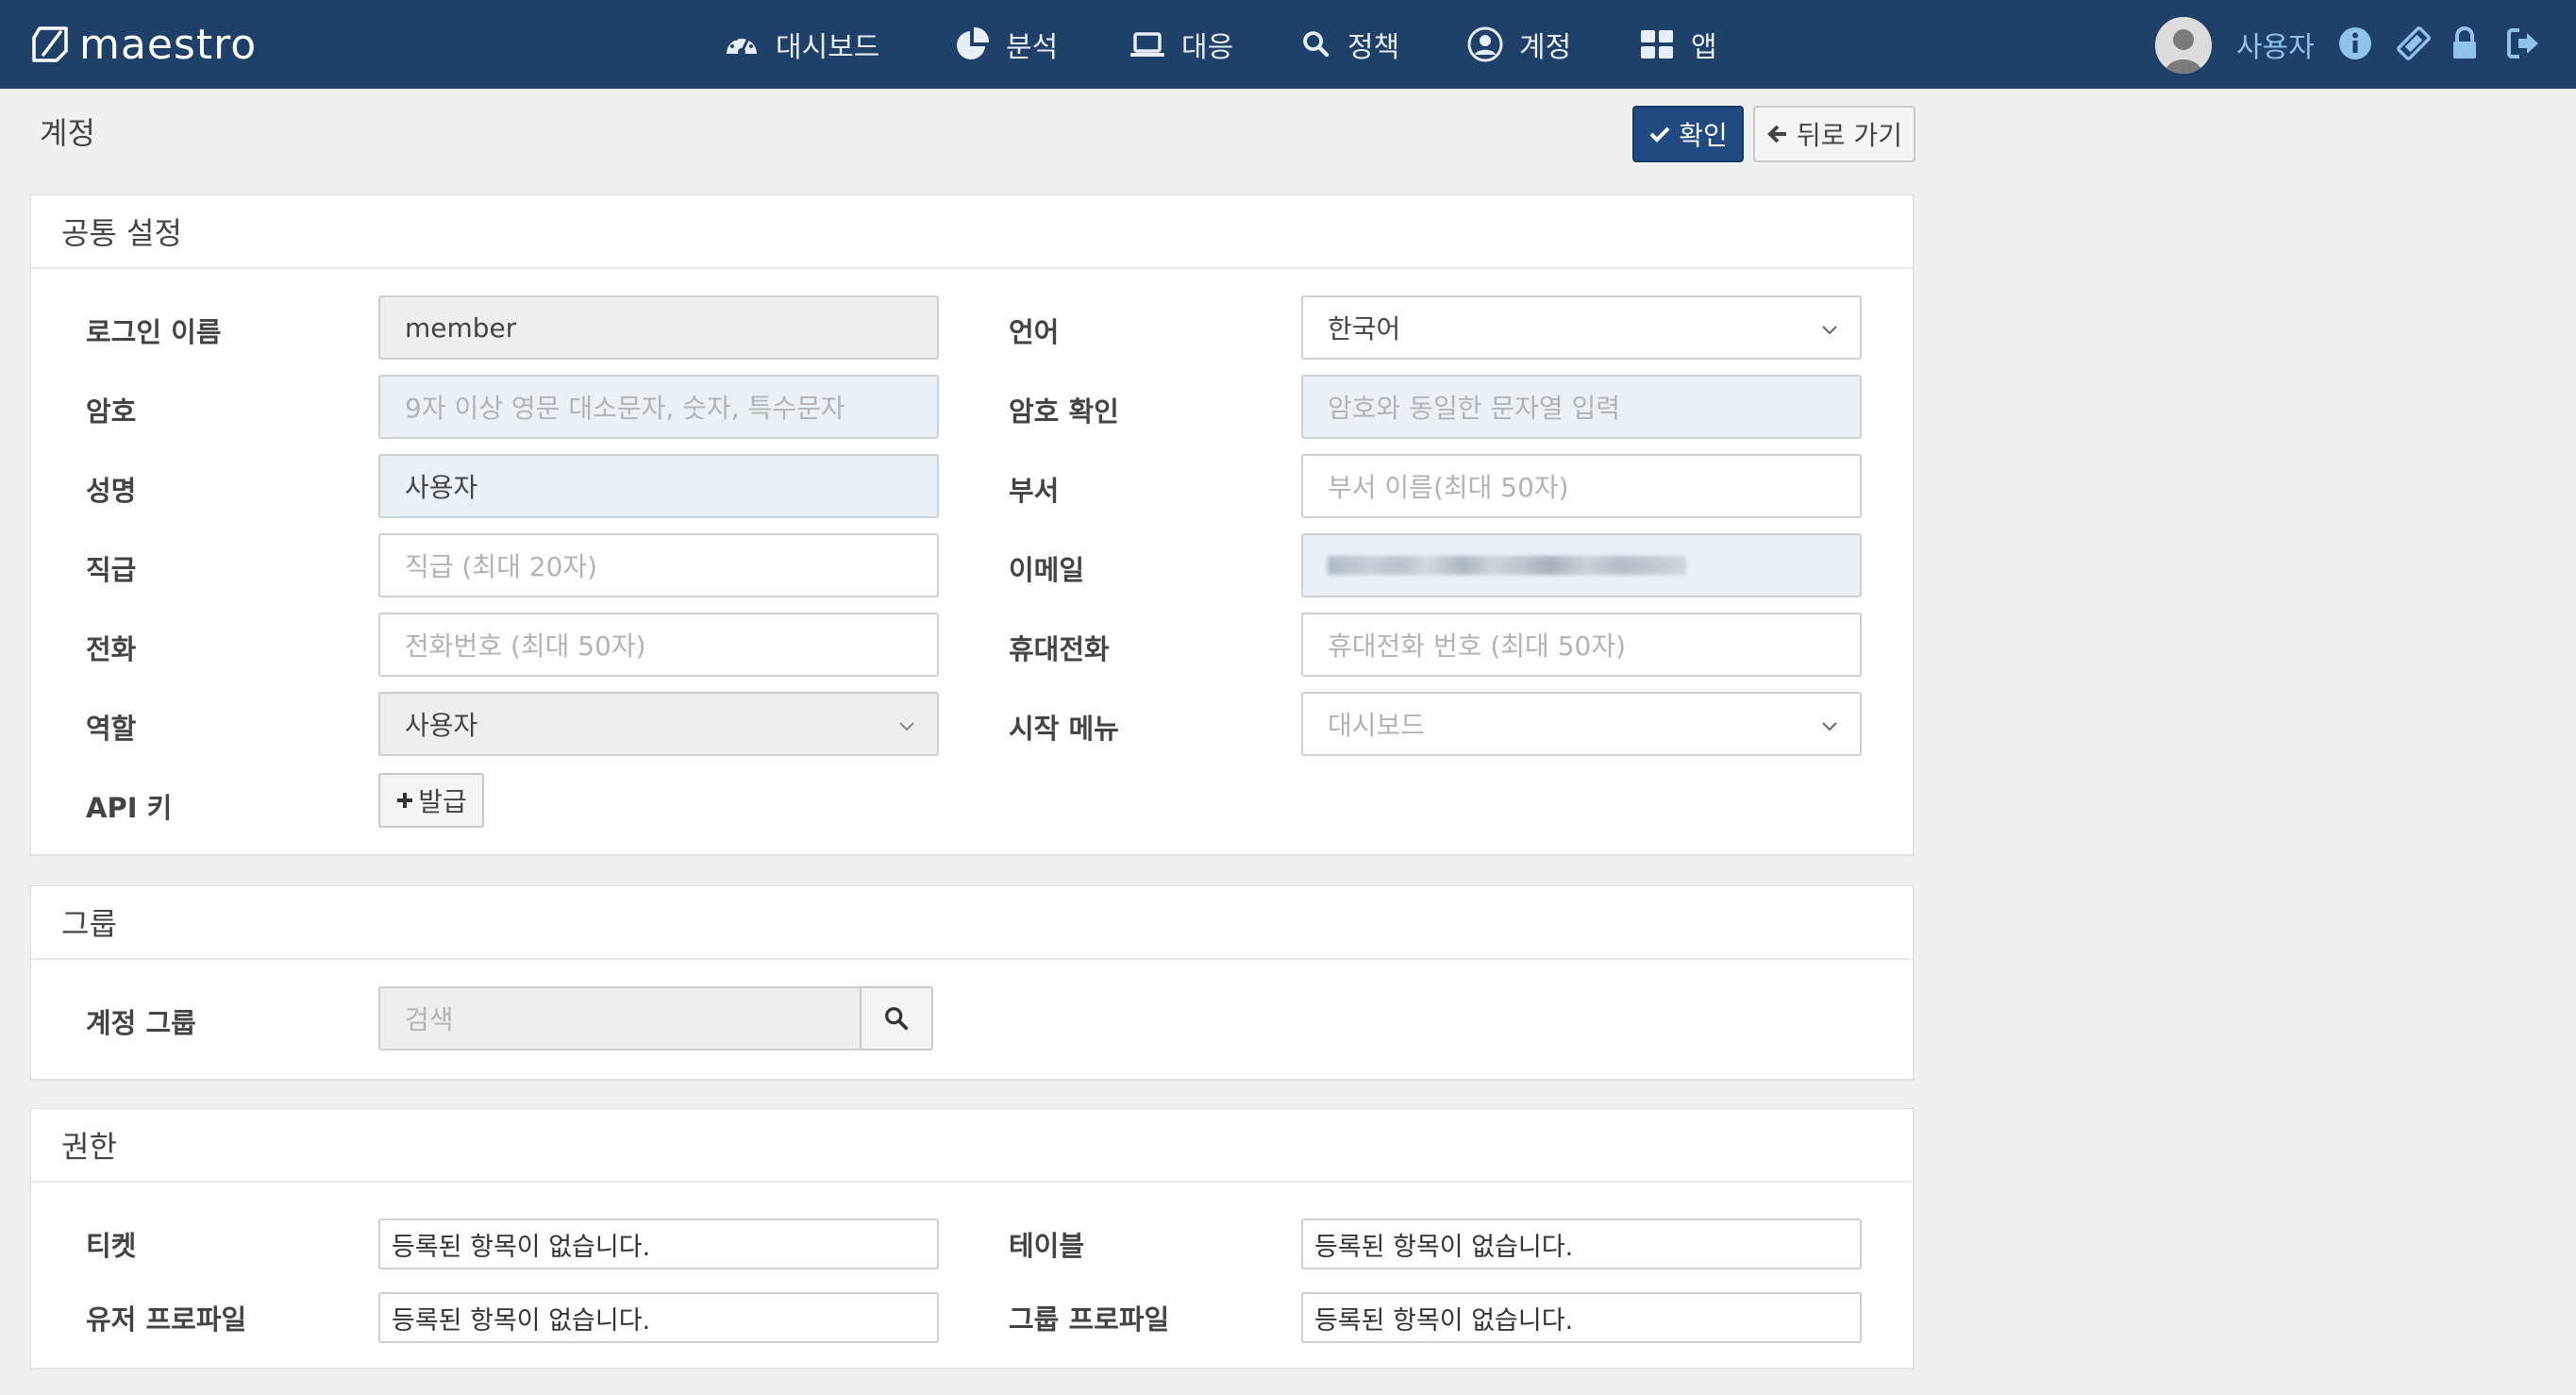  I want to click on confirm-button-label: 확인, so click(1703, 135).